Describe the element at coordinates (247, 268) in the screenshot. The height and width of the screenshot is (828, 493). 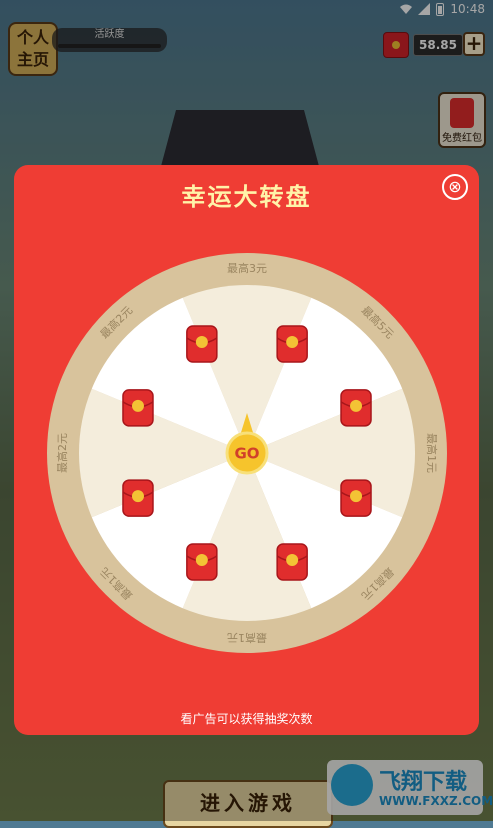
I see `segment-label: 最高3元` at that location.